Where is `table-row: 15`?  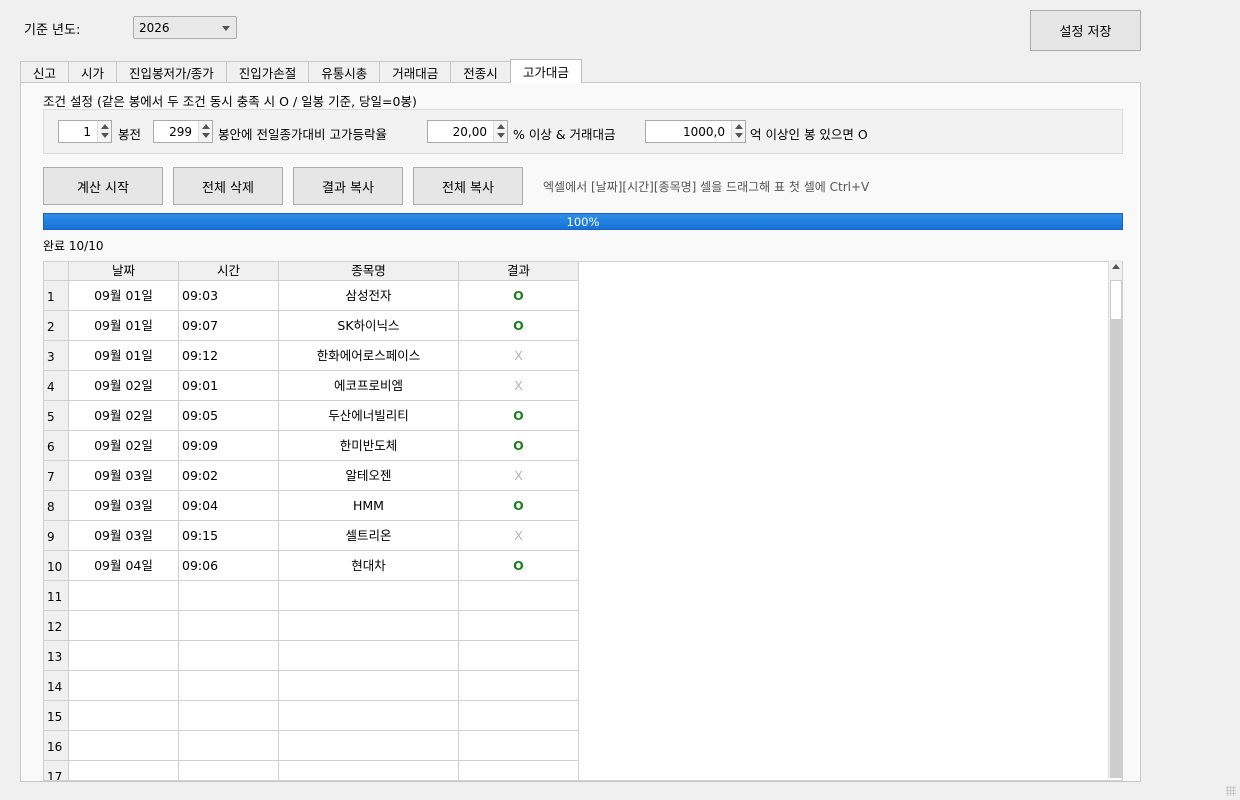 table-row: 15 is located at coordinates (311, 716).